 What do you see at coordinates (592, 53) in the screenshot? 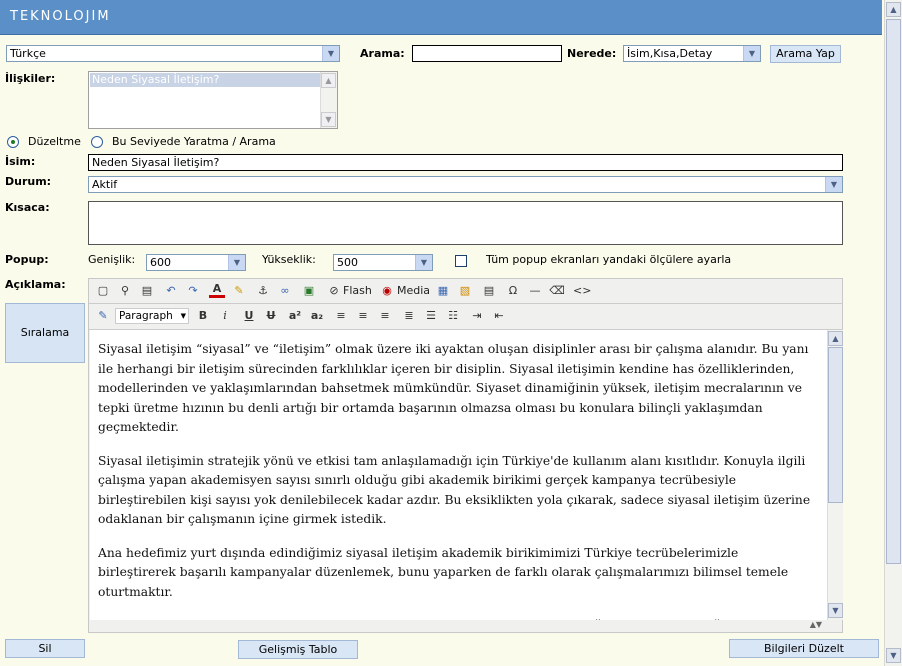
I see `where-label: Nerede:` at bounding box center [592, 53].